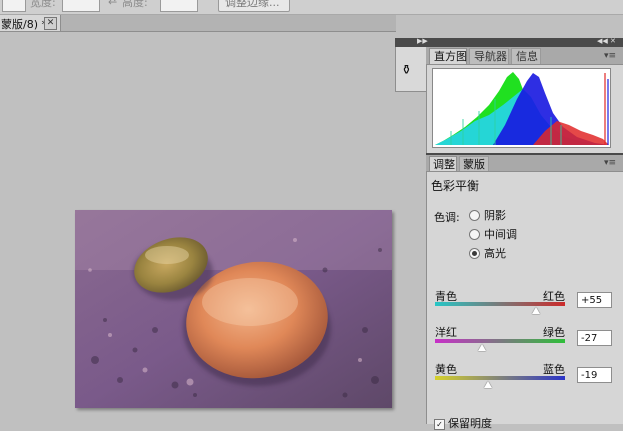 This screenshot has height=431, width=623. What do you see at coordinates (495, 215) in the screenshot?
I see `radio-shadows-label: 阴影` at bounding box center [495, 215].